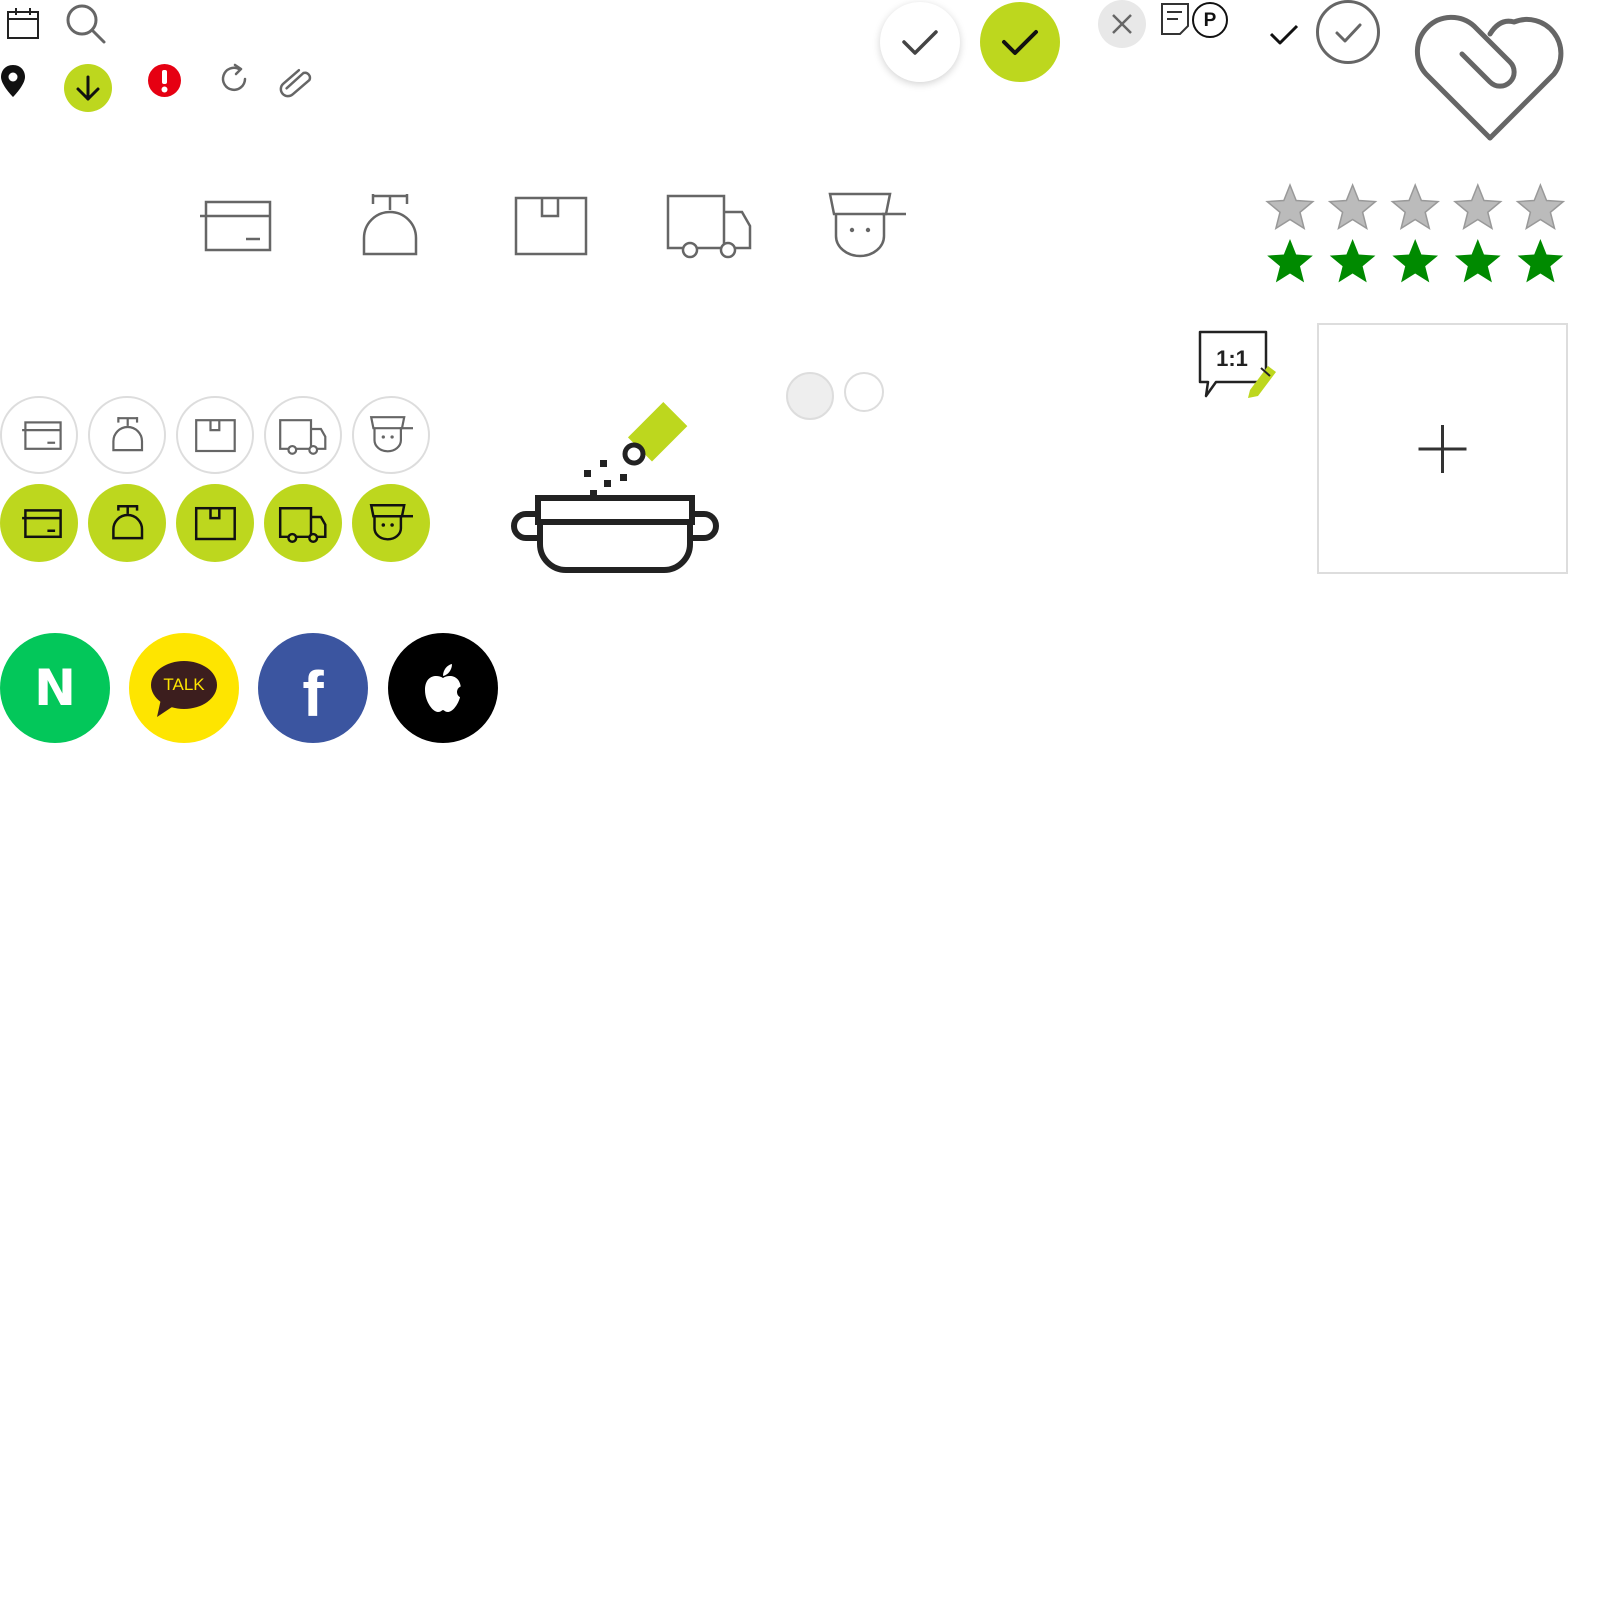 This screenshot has height=1600, width=1600. What do you see at coordinates (88, 88) in the screenshot?
I see `download-icon` at bounding box center [88, 88].